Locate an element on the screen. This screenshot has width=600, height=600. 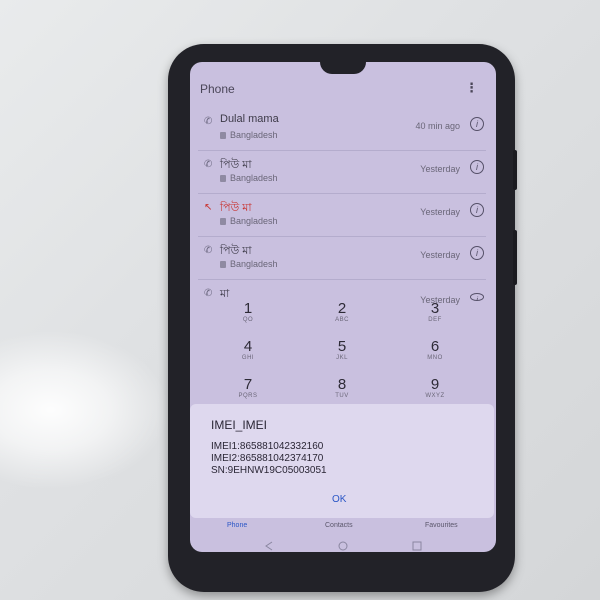
call-log-item: ↖ পিউ মা Bangladesh Yesterday i is located at coordinates (342, 215).